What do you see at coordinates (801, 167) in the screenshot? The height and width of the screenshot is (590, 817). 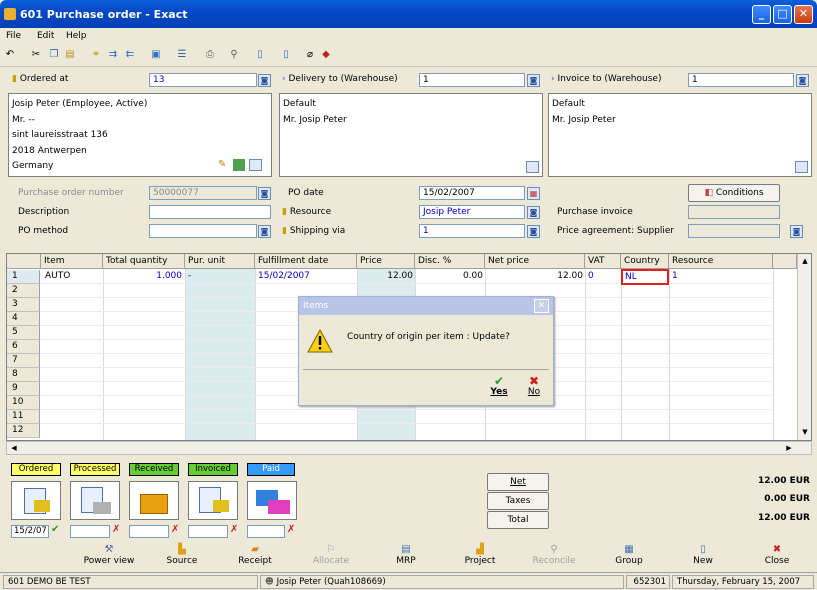 I see `invoice-details-icon` at bounding box center [801, 167].